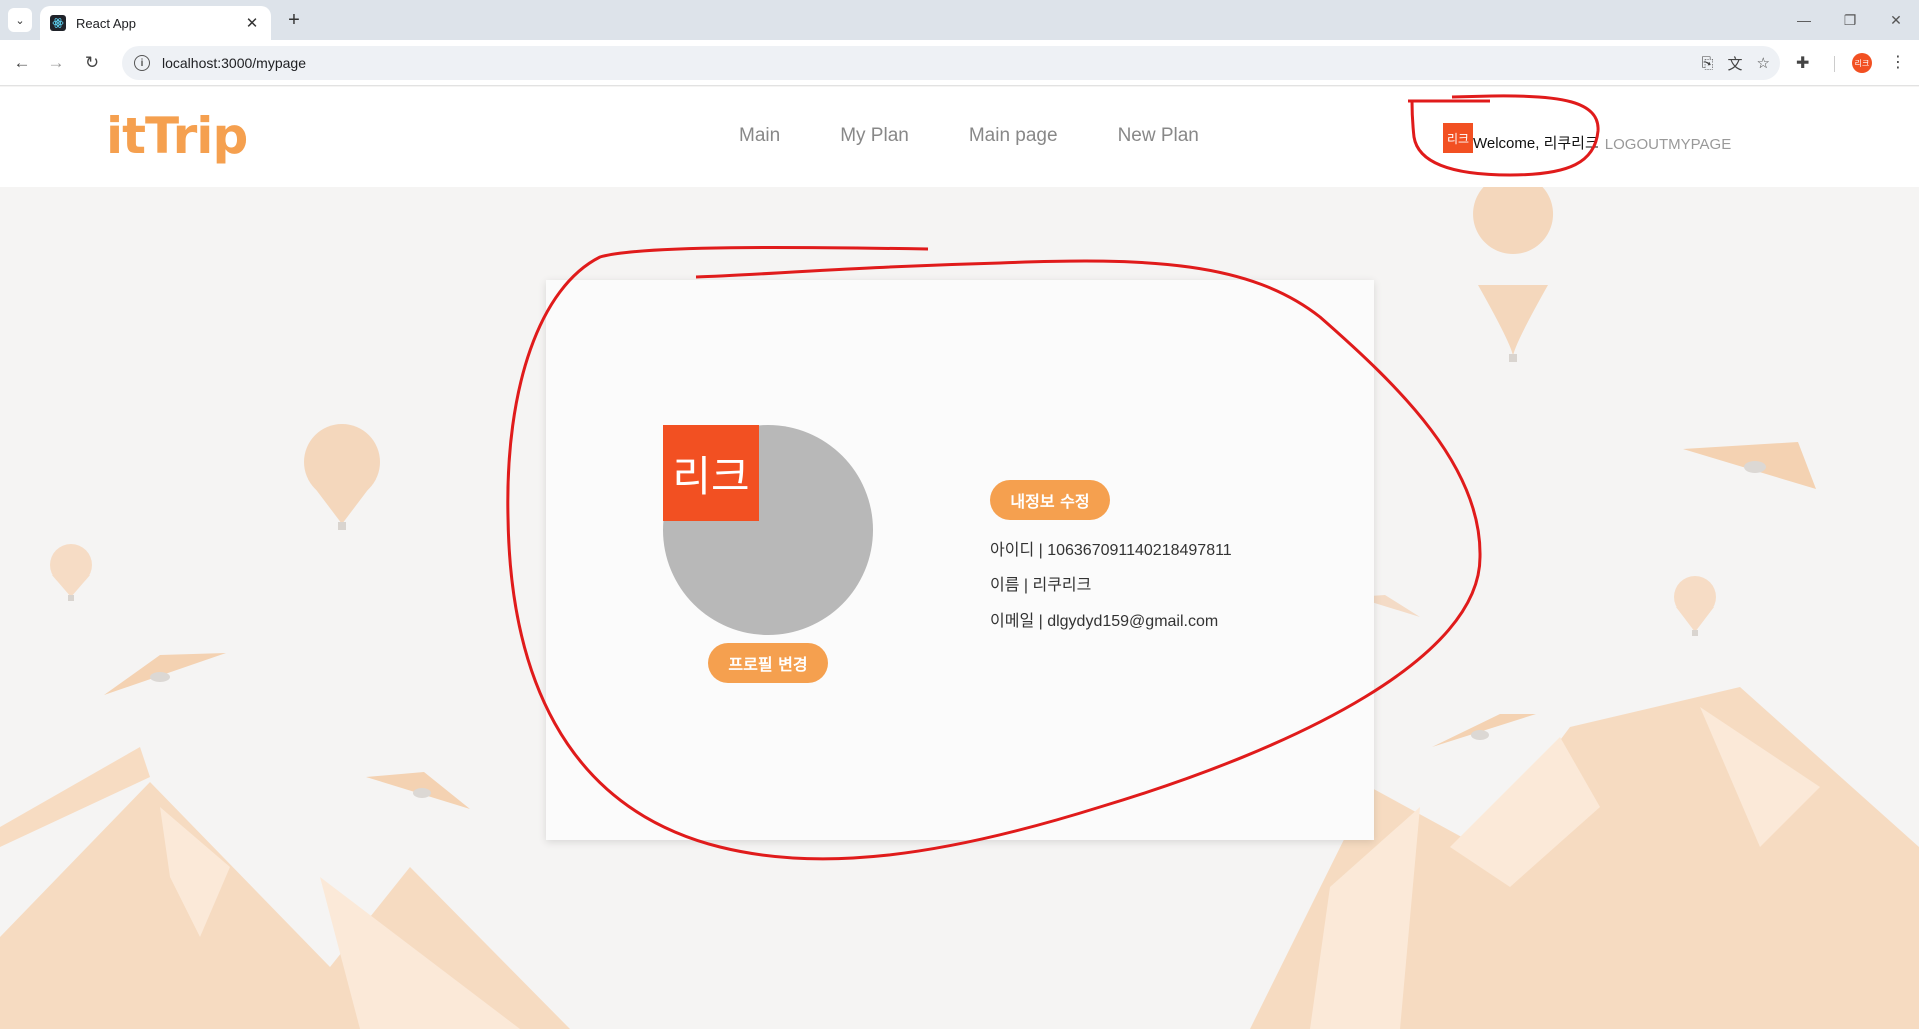  Describe the element at coordinates (1458, 138) in the screenshot. I see `header-user-avatar: 리크` at that location.